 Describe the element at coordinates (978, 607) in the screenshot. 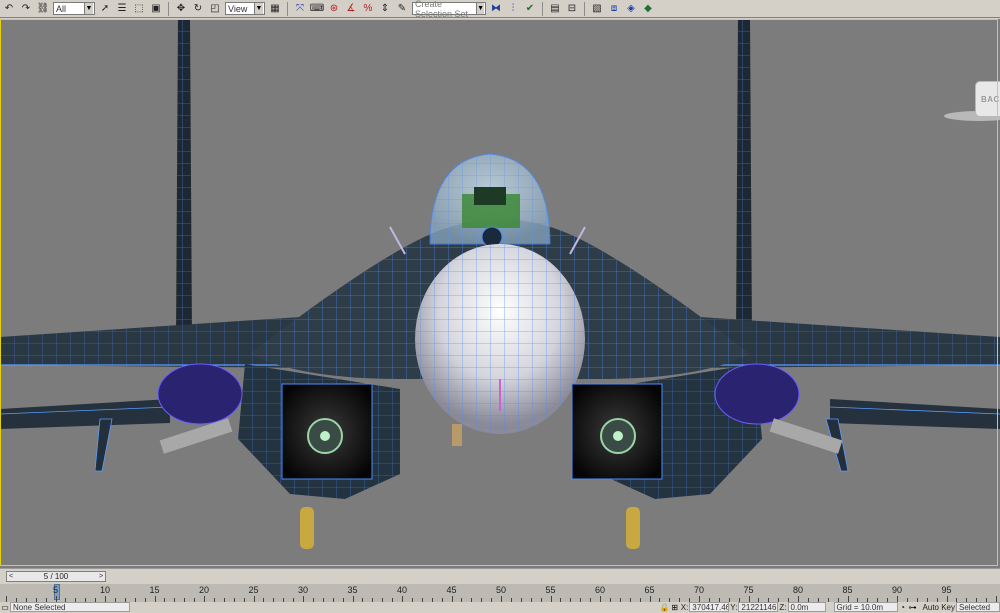

I see `key-mode-dropdown: Selected` at that location.